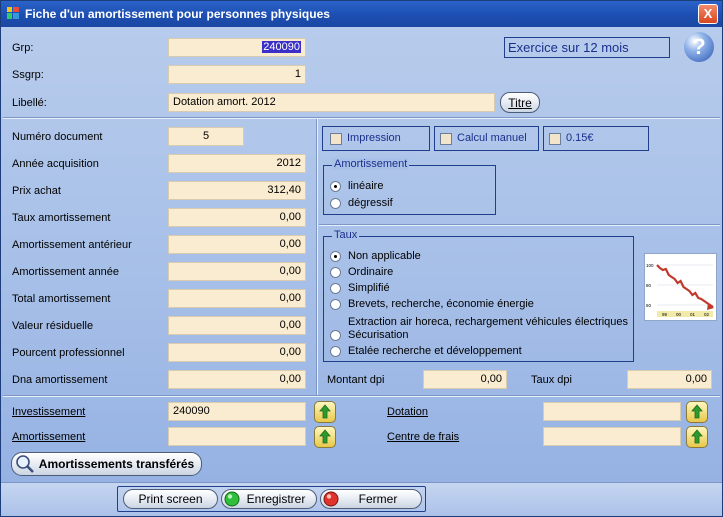  What do you see at coordinates (237, 379) in the screenshot?
I see `dna-amortissement-input: 0,00` at bounding box center [237, 379].